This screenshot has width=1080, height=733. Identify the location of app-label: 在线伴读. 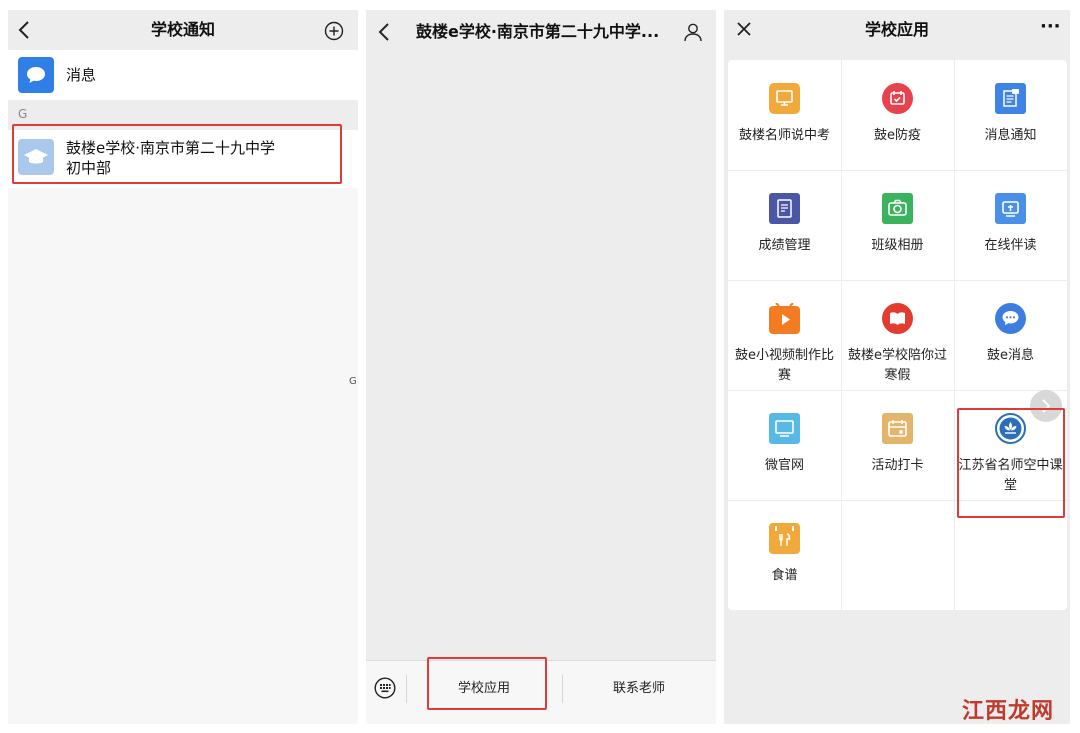
(1010, 245).